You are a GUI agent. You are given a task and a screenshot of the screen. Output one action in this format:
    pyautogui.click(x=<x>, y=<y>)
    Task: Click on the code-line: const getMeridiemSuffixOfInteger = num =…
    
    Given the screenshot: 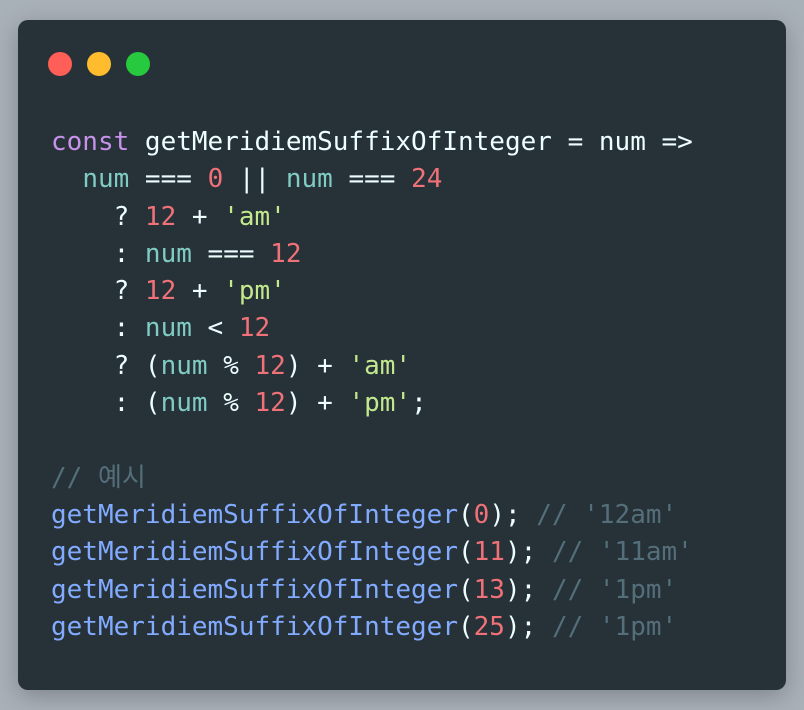 What is the action you would take?
    pyautogui.click(x=372, y=142)
    